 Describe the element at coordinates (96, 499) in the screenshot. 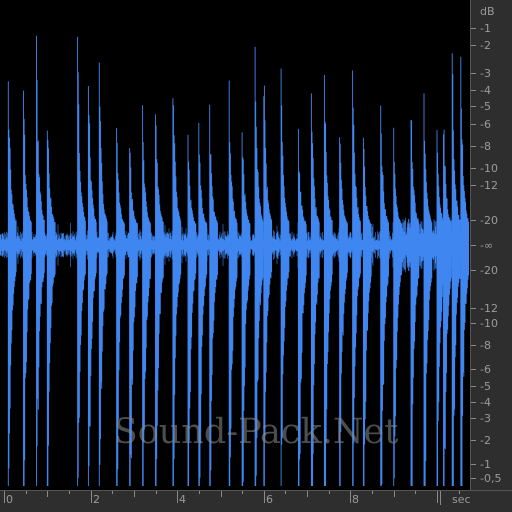

I see `time-label: 2` at that location.